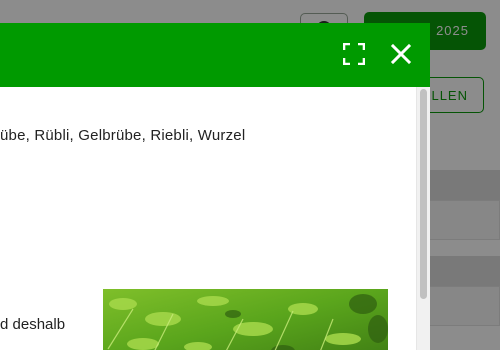  I want to click on description-text: d deshalb, so click(33, 324).